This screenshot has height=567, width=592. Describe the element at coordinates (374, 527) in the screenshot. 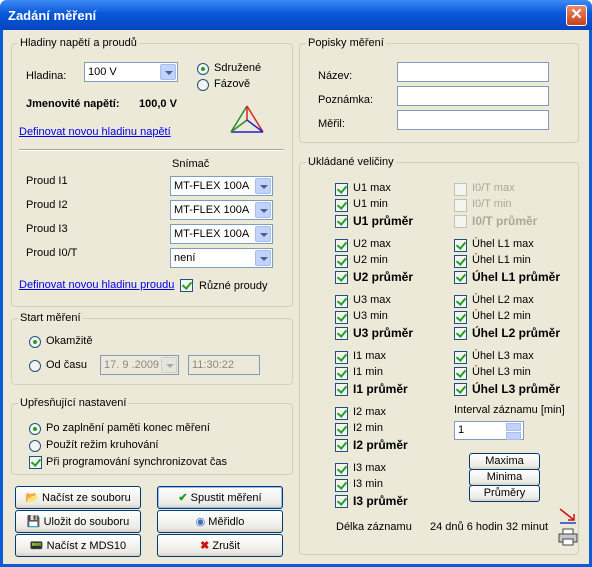

I see `record-length-label: Délka záznamu` at that location.